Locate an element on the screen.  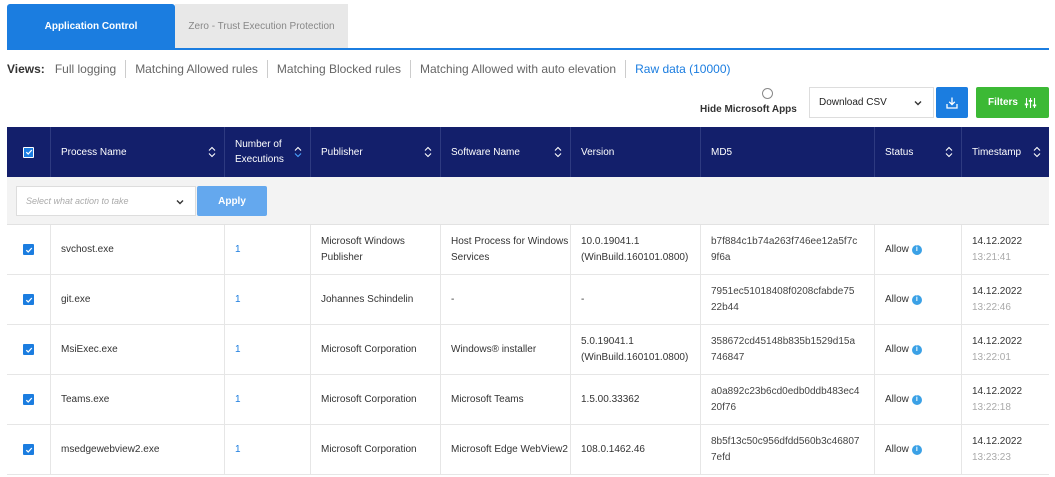
download-button is located at coordinates (952, 102).